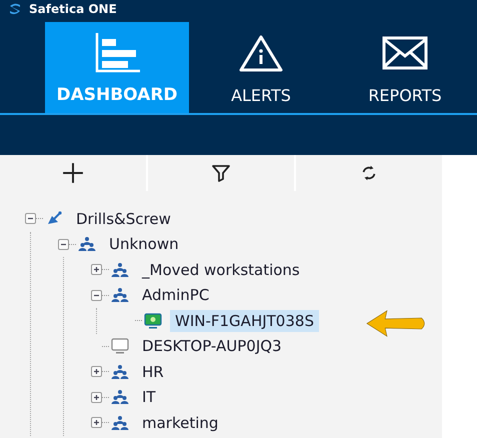 The height and width of the screenshot is (438, 477). I want to click on tree-item: Unknown, so click(144, 244).